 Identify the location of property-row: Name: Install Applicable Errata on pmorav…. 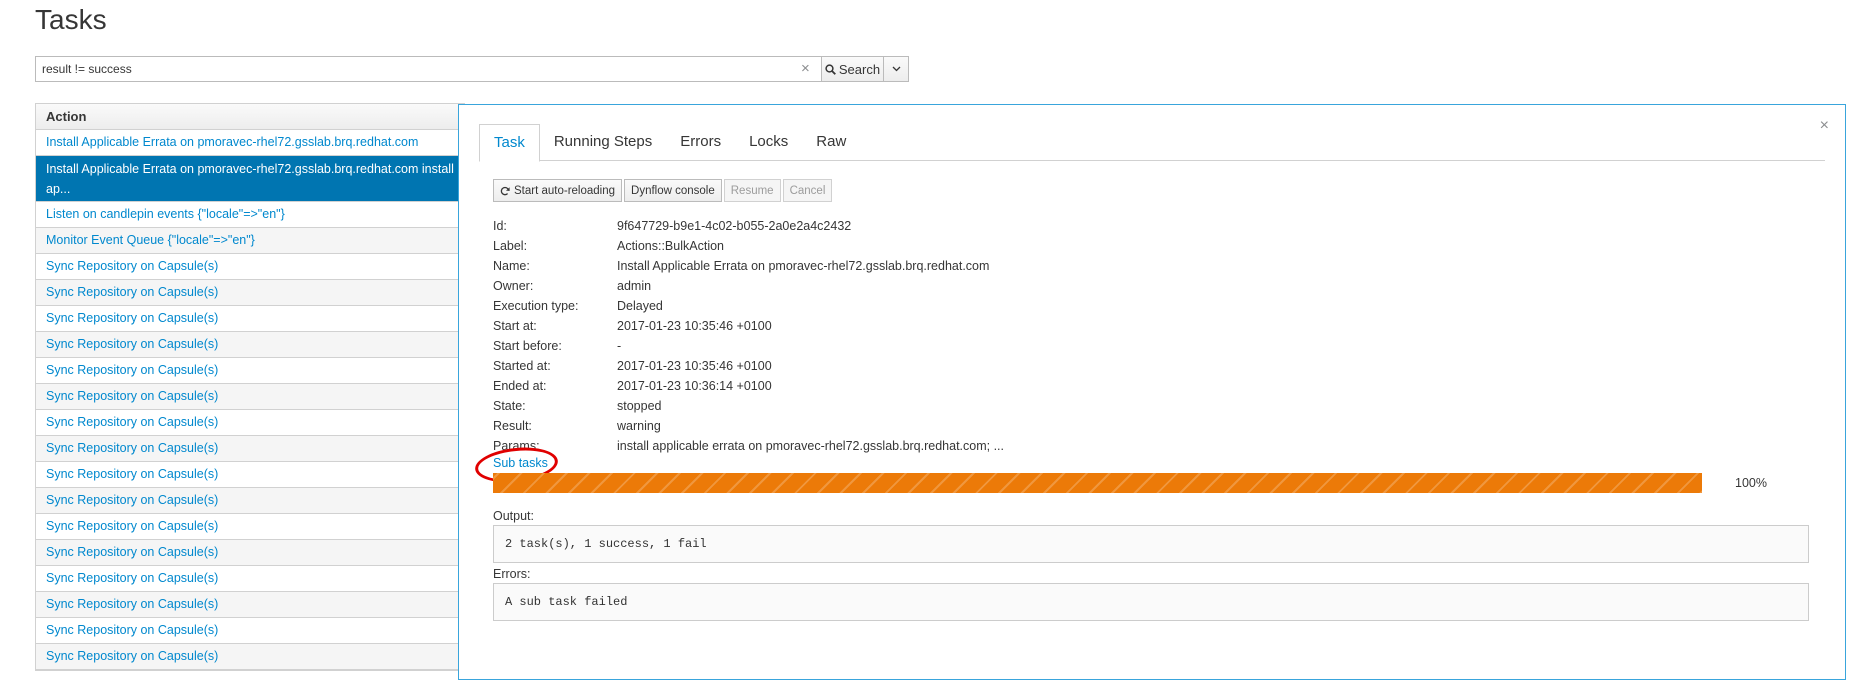
(748, 266).